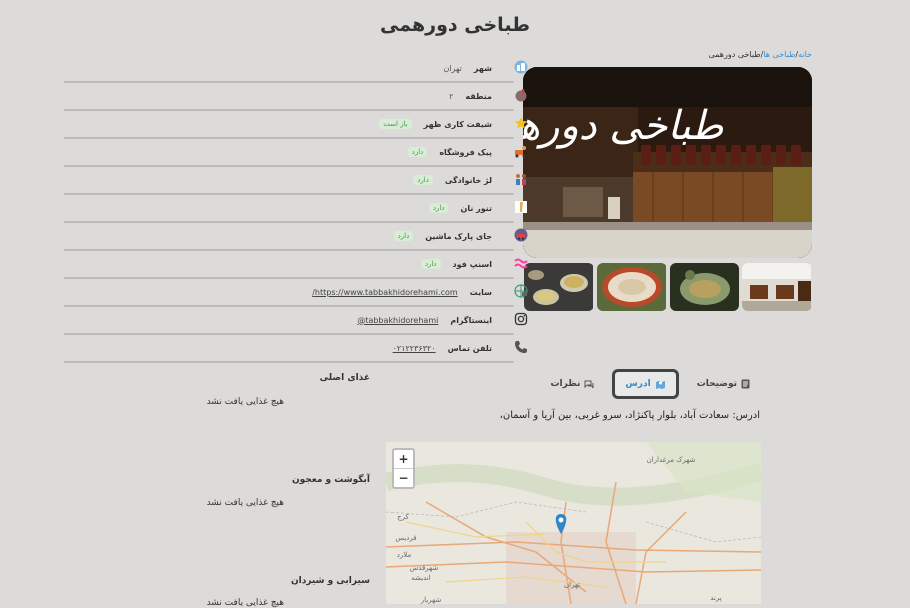 The width and height of the screenshot is (910, 608). Describe the element at coordinates (779, 54) in the screenshot. I see `breadcrumb-category: طباخی ها` at that location.